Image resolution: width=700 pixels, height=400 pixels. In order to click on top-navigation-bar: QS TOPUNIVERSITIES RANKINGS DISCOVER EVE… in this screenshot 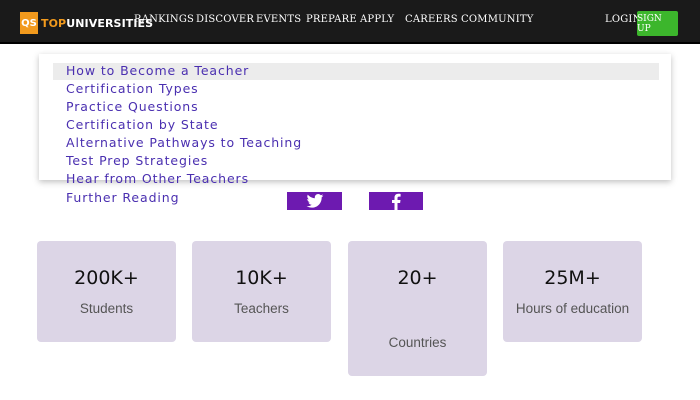, I will do `click(350, 22)`.